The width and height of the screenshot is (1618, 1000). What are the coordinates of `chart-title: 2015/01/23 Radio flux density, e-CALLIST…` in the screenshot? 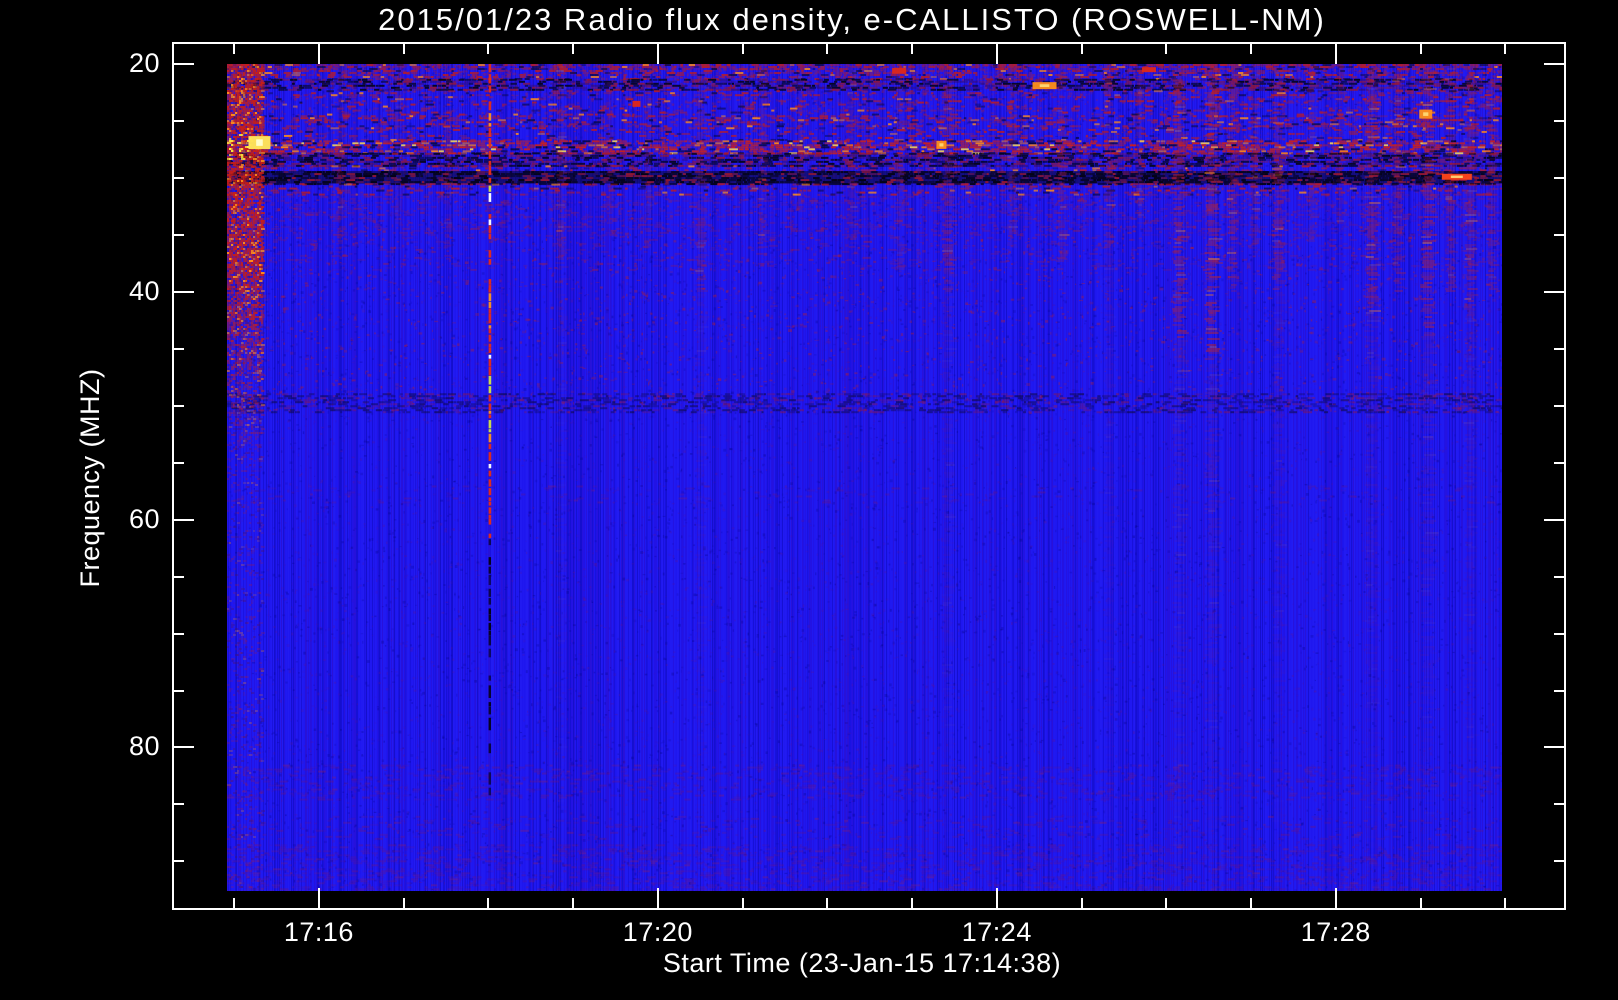 It's located at (852, 19).